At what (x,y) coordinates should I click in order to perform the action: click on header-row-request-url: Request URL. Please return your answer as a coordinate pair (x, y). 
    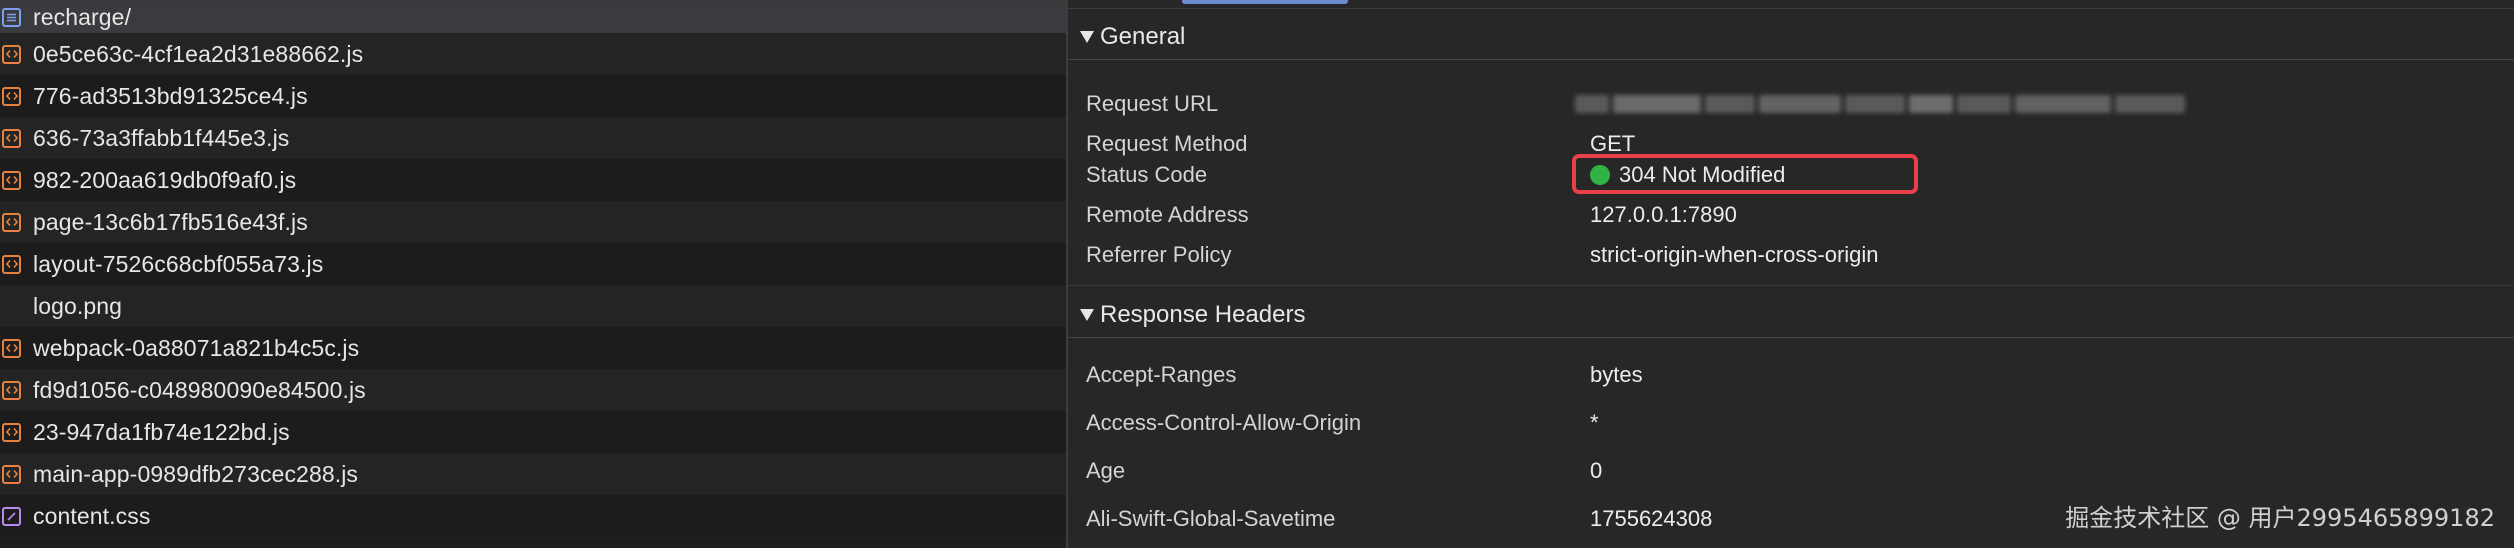
    Looking at the image, I should click on (1791, 104).